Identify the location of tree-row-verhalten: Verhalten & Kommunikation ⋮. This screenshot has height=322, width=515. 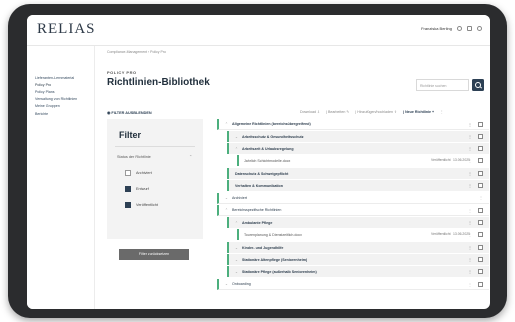
(358, 185).